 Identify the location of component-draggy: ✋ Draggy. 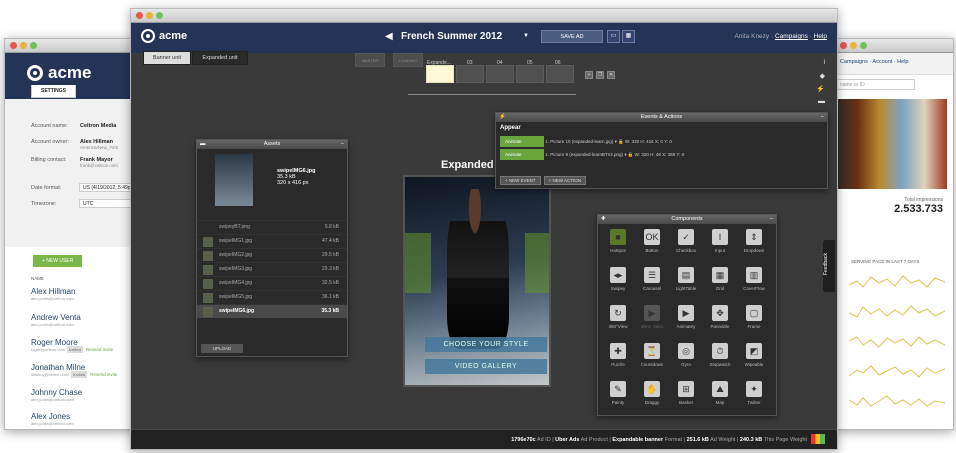
(652, 396).